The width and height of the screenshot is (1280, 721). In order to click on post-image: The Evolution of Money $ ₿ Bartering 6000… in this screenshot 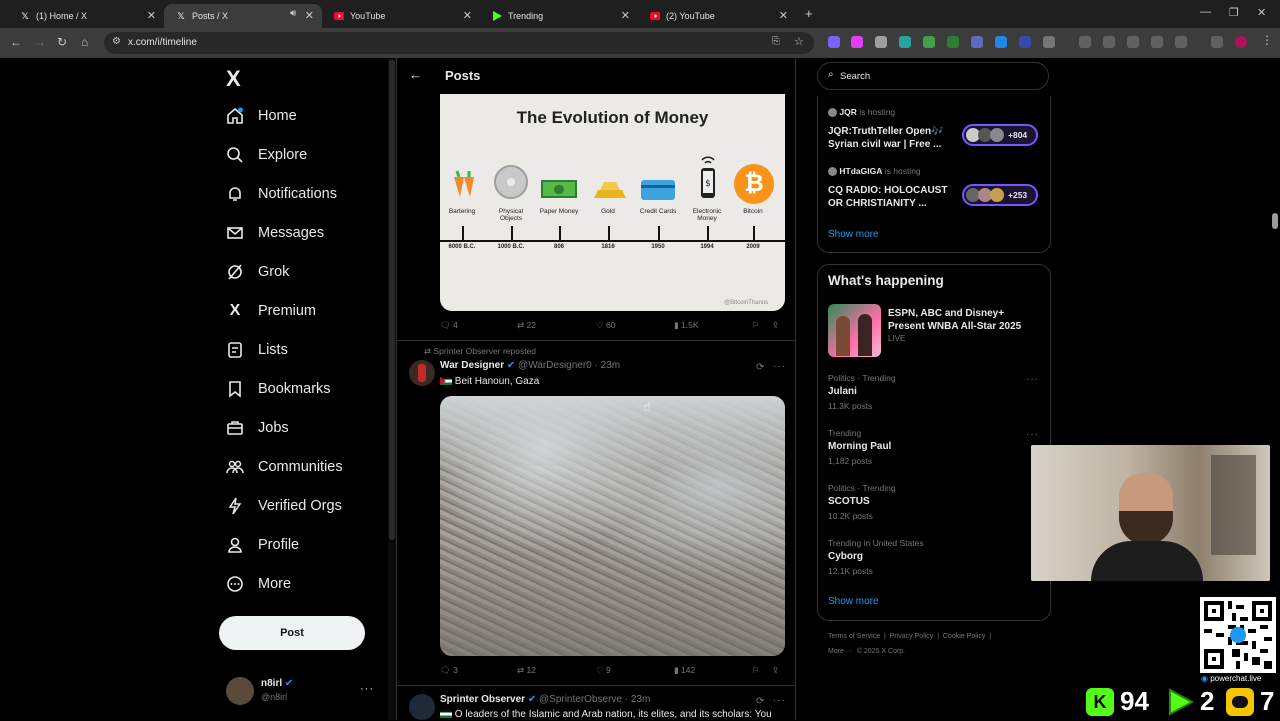, I will do `click(612, 202)`.